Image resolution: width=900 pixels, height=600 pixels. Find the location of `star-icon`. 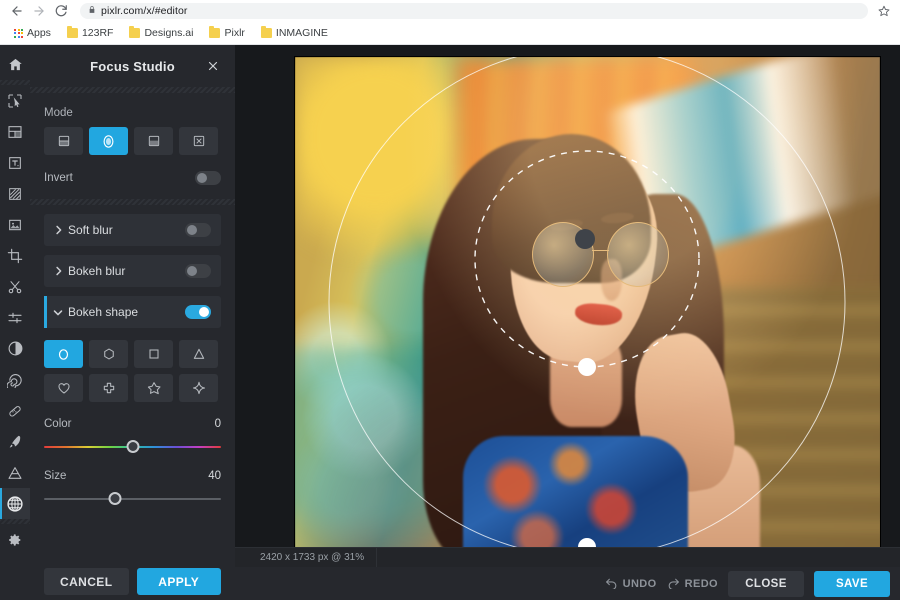

star-icon is located at coordinates (884, 11).